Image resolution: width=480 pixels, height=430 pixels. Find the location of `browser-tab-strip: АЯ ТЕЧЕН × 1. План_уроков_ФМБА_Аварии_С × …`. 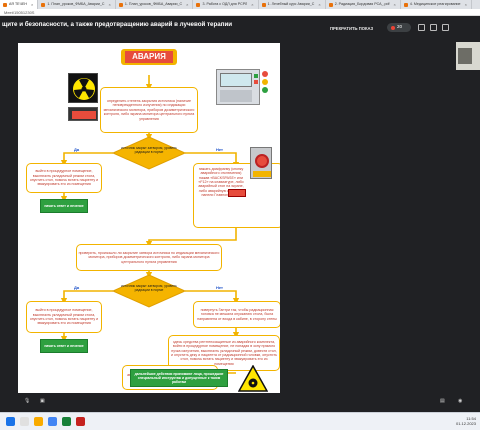

browser-tab-strip: АЯ ТЕЧЕН × 1. План_уроков_ФМБА_Аварии_С × … is located at coordinates (240, 4).